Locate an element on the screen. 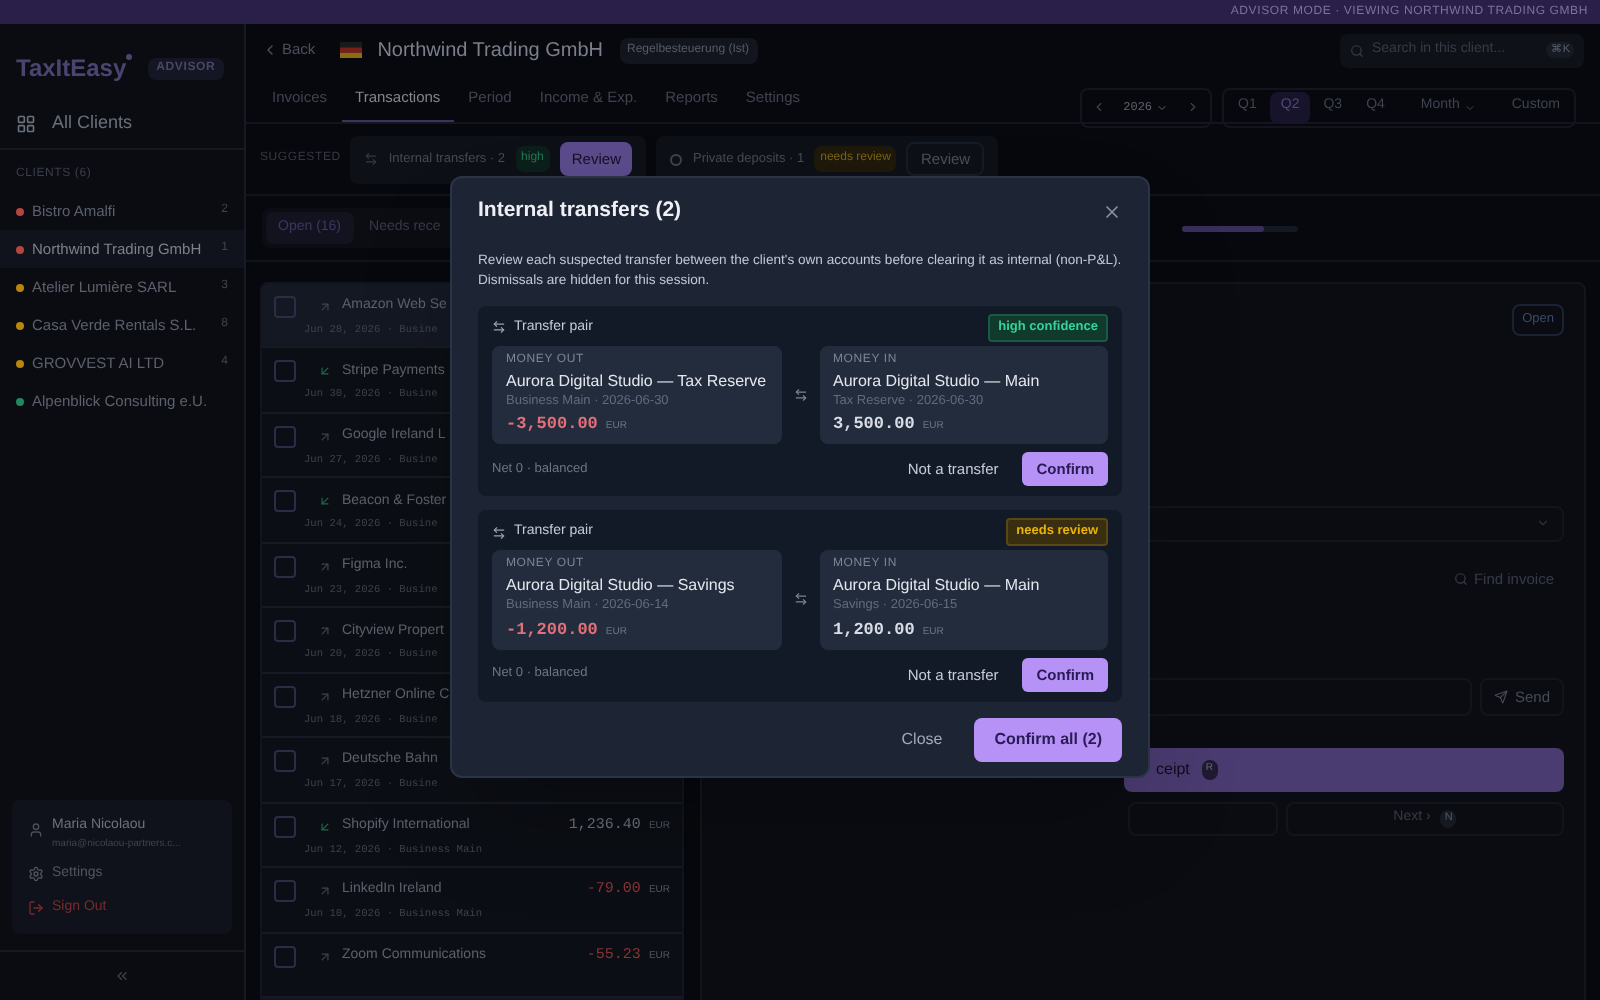  close-button: Close is located at coordinates (922, 739).